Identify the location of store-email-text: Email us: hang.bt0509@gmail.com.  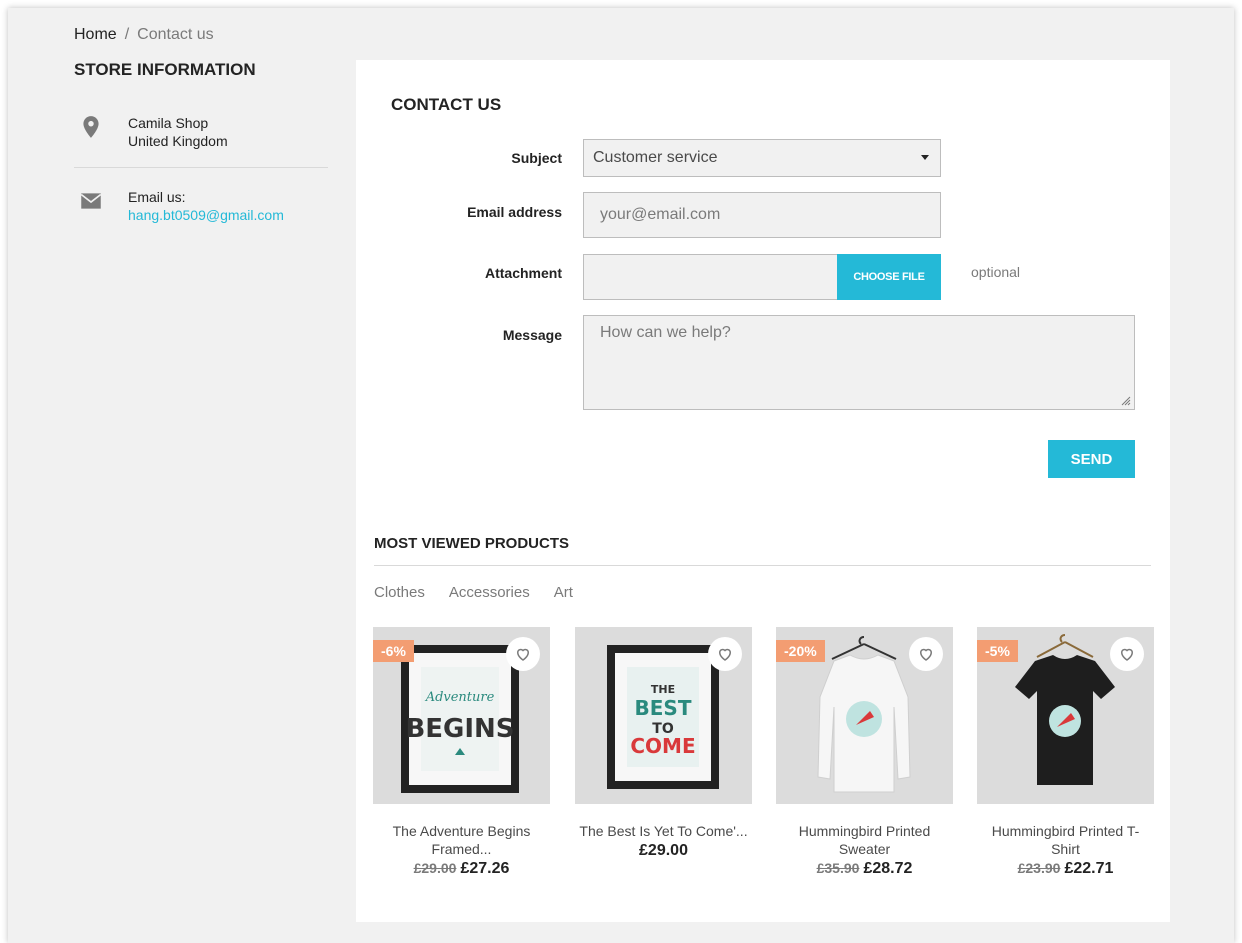
(206, 206).